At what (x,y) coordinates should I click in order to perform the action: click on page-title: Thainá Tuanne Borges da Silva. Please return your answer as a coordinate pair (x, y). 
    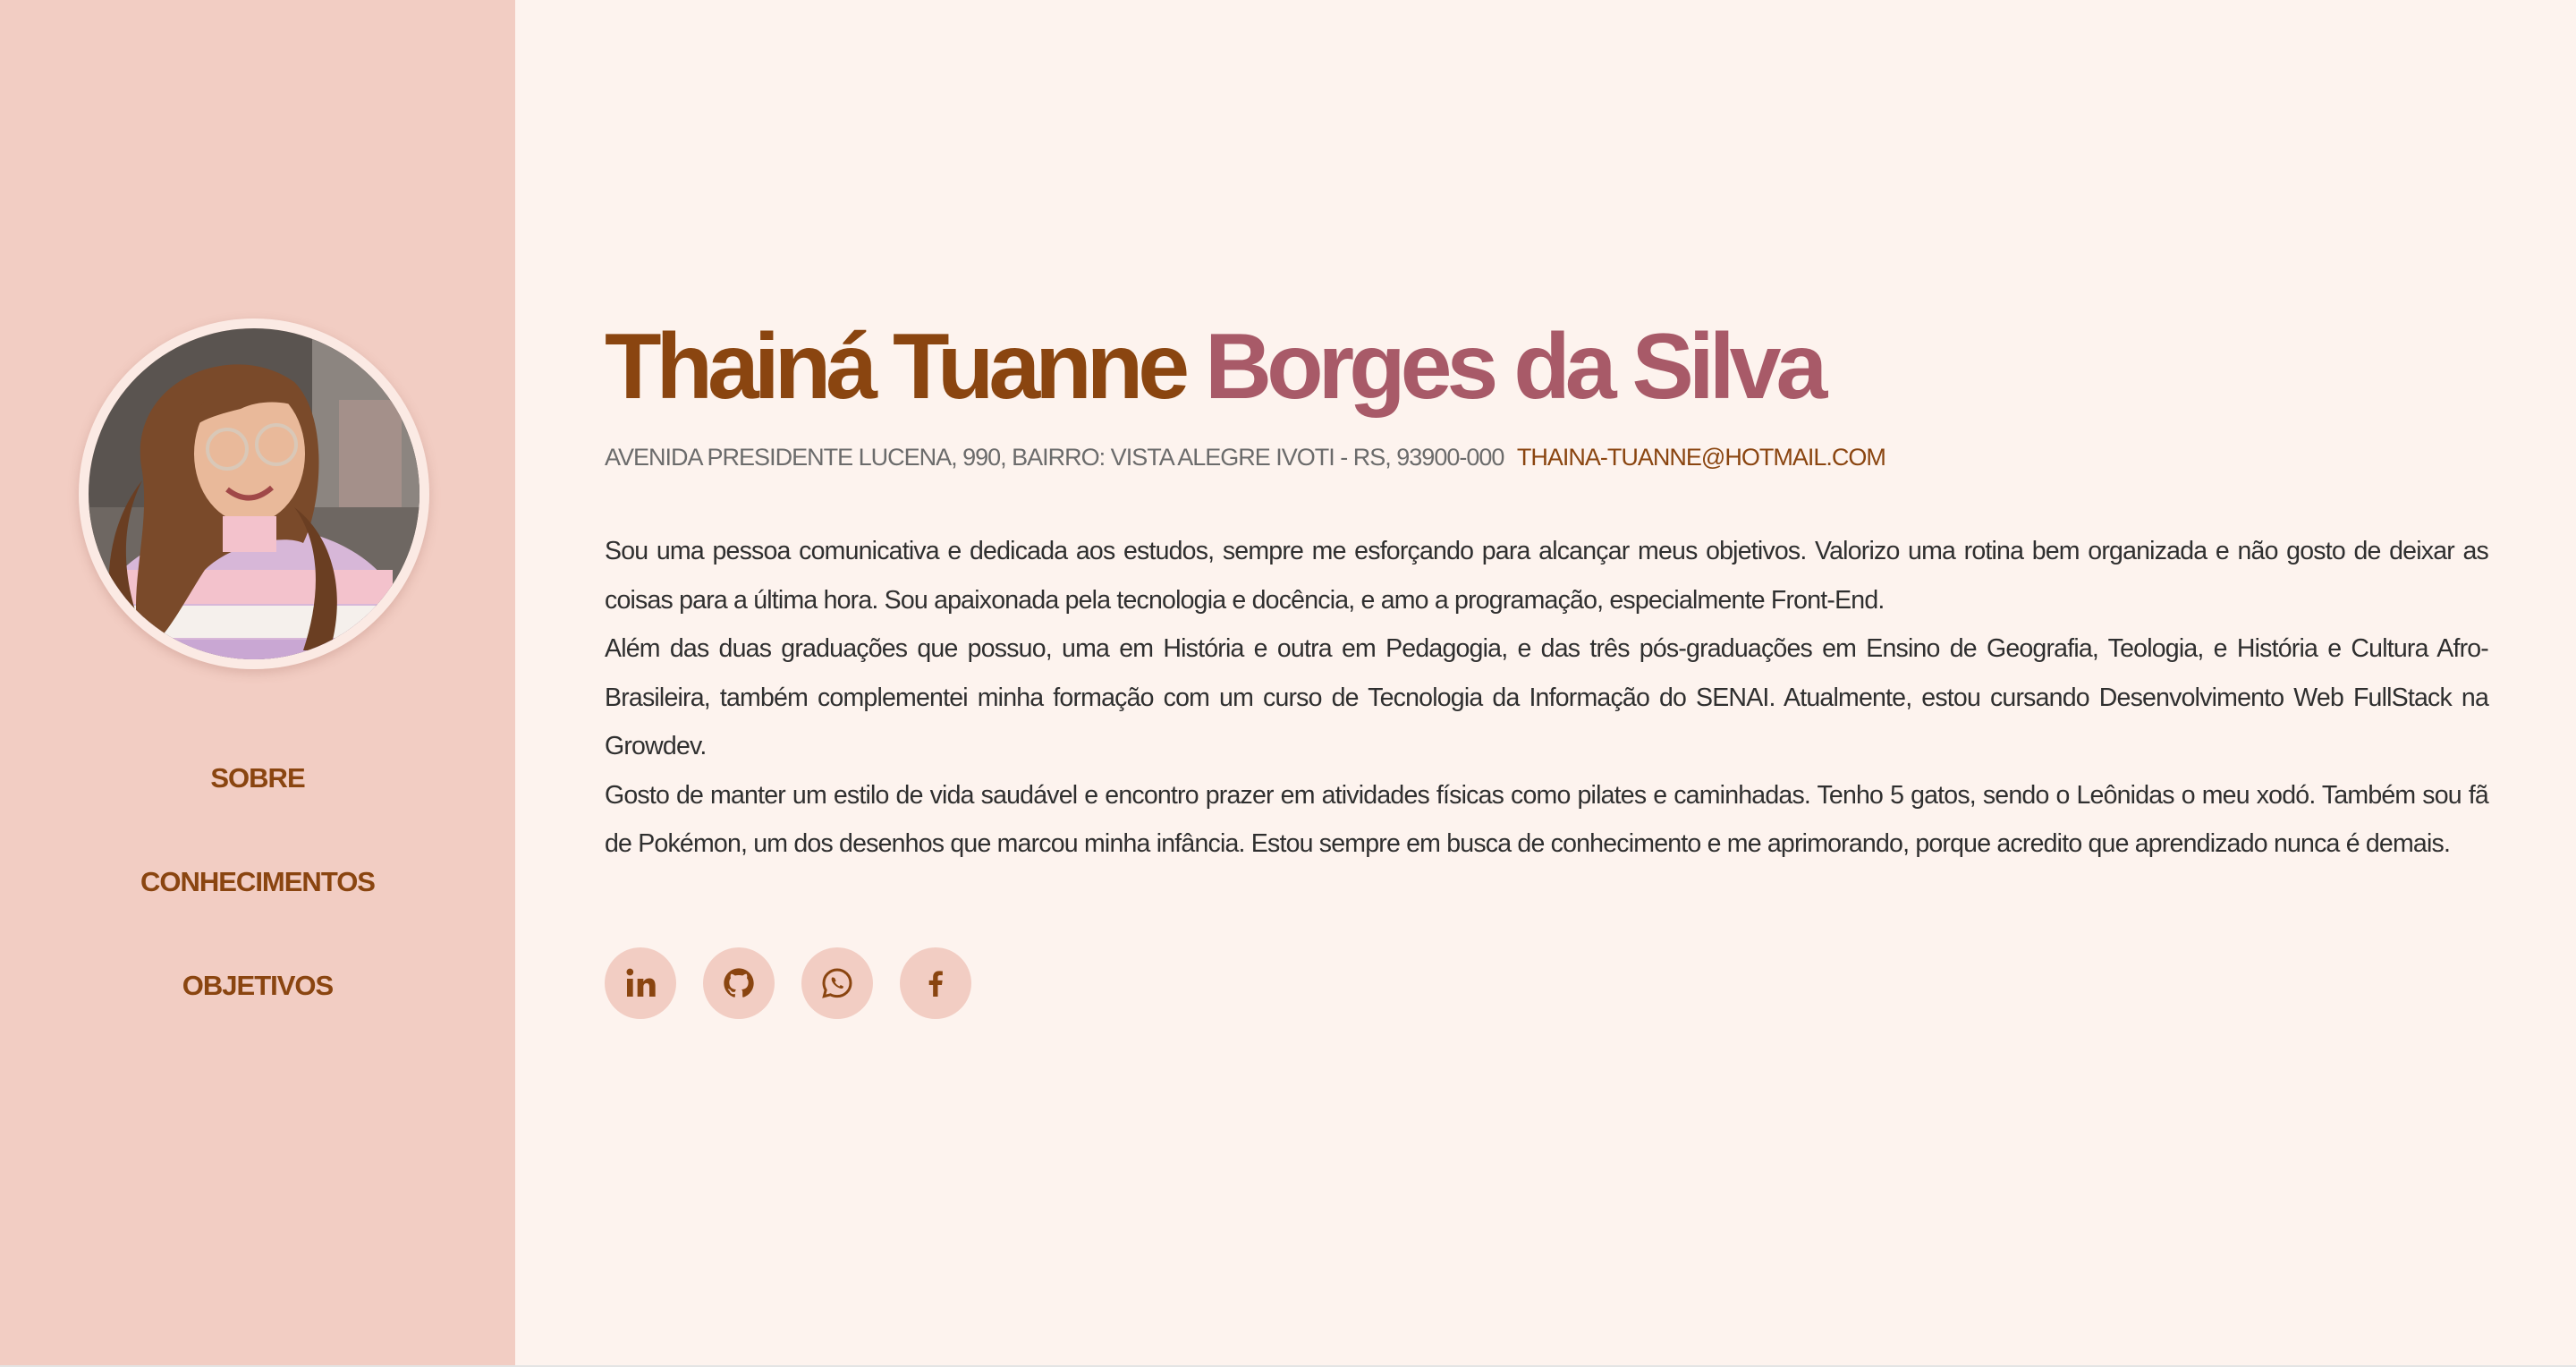
    Looking at the image, I should click on (1546, 366).